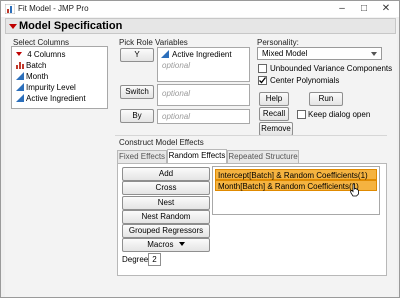  I want to click on y-optional-hint: optional, so click(176, 65).